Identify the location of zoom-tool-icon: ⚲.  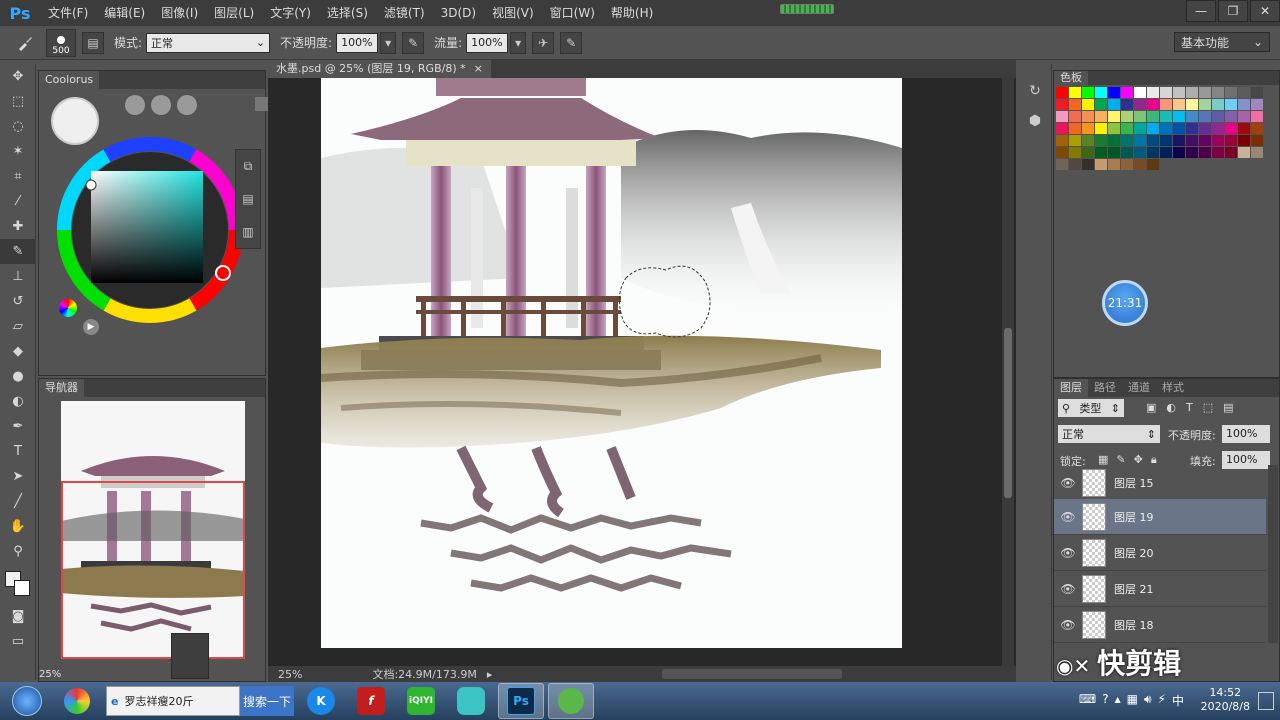
(18, 551).